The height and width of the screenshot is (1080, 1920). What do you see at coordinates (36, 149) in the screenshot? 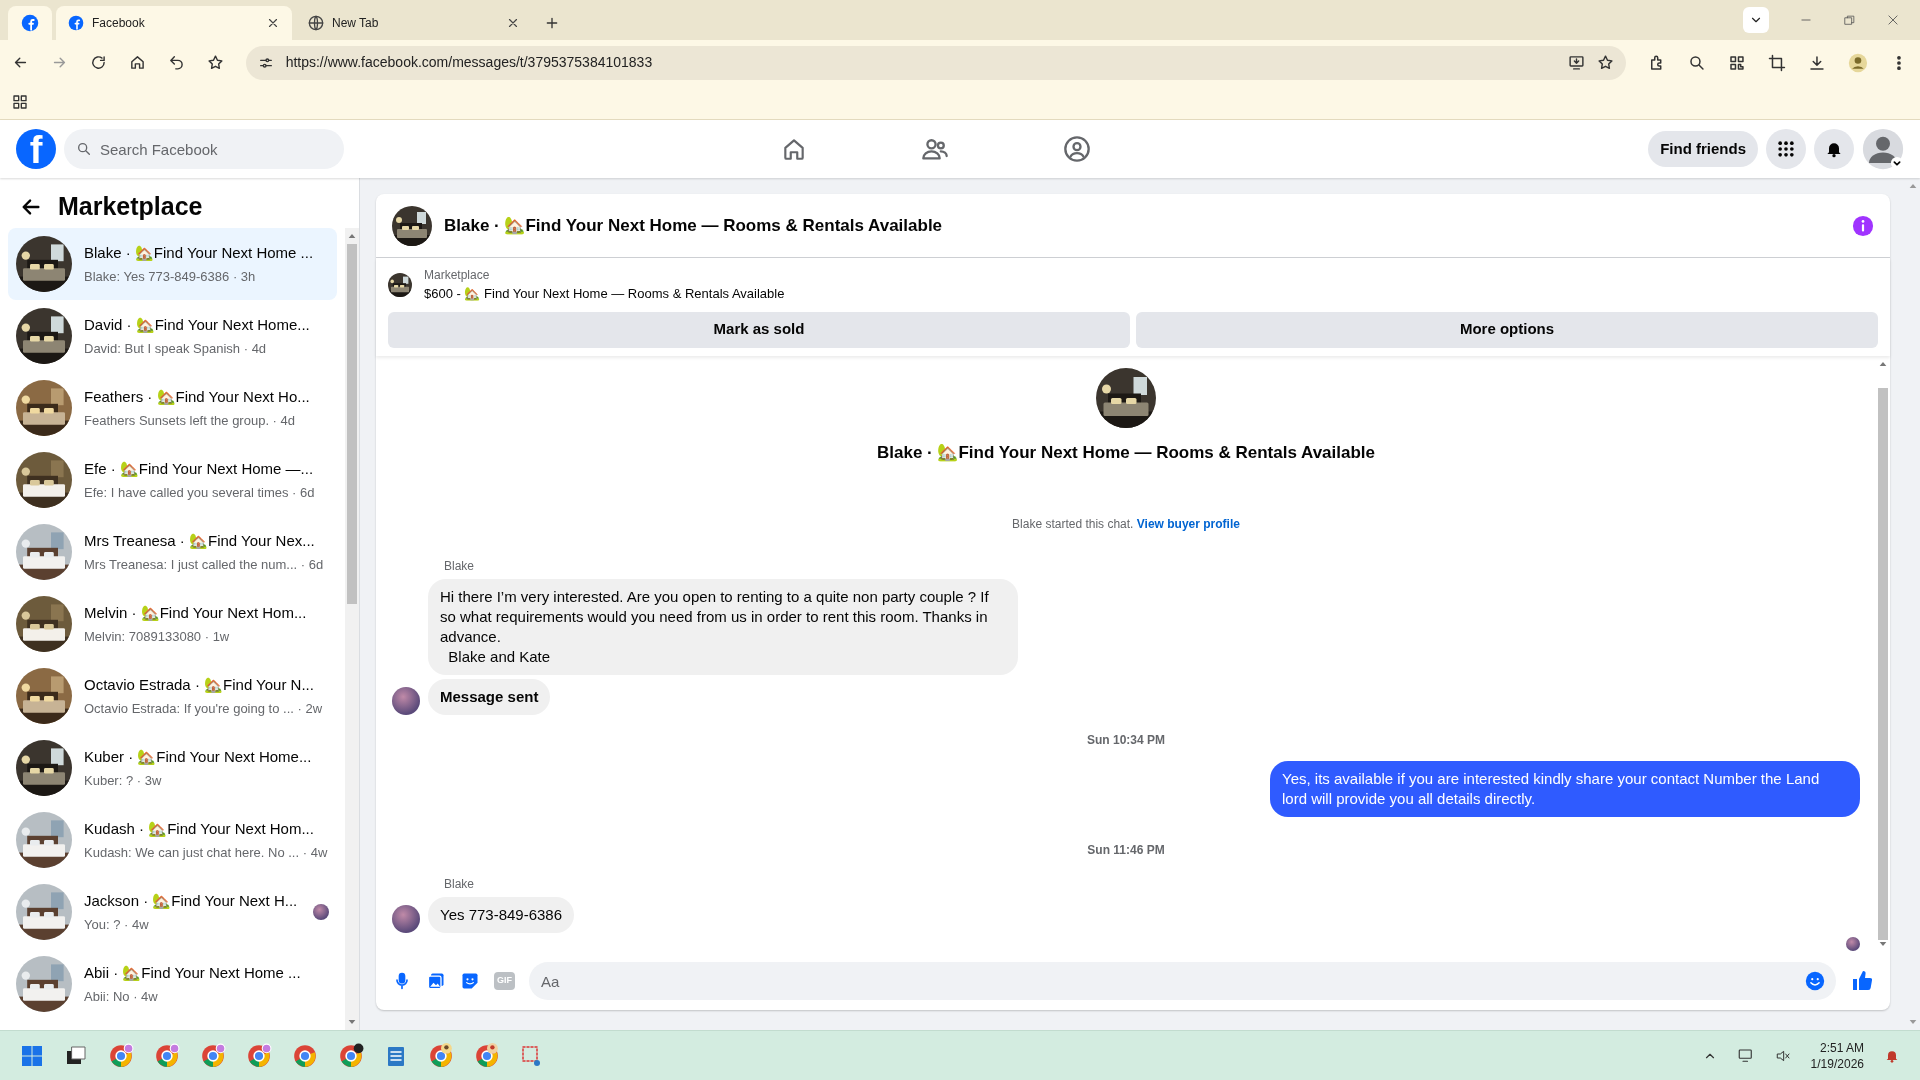
I see `facebook-logo: f` at bounding box center [36, 149].